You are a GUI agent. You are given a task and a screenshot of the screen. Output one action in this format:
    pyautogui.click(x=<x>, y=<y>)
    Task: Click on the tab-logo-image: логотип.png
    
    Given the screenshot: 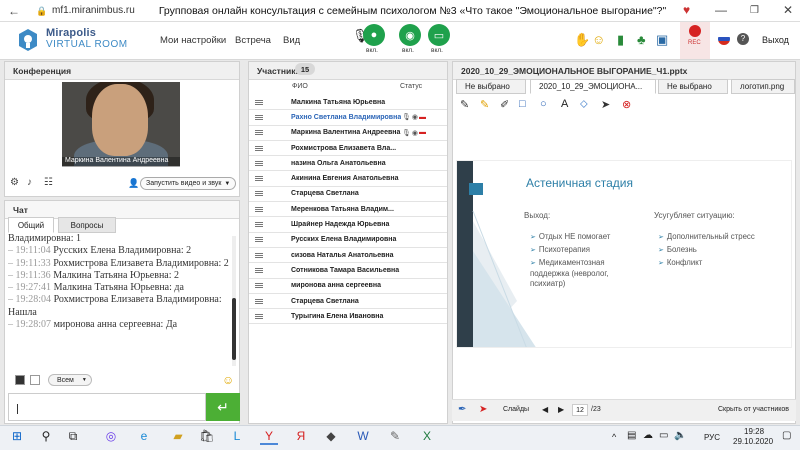 What is the action you would take?
    pyautogui.click(x=763, y=86)
    